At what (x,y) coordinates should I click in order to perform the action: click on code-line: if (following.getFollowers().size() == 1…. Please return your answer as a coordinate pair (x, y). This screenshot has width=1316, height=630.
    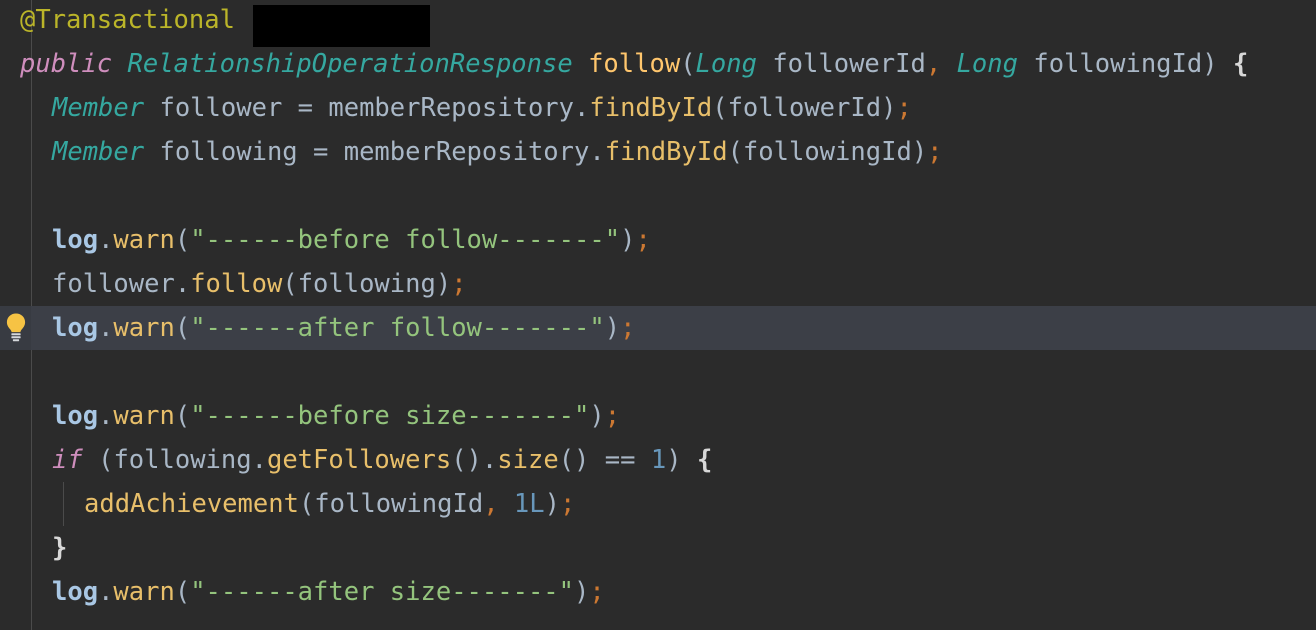
    Looking at the image, I should click on (658, 460).